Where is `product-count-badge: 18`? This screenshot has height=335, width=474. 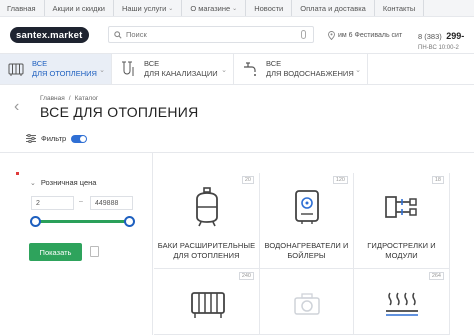 product-count-badge: 18 is located at coordinates (437, 180).